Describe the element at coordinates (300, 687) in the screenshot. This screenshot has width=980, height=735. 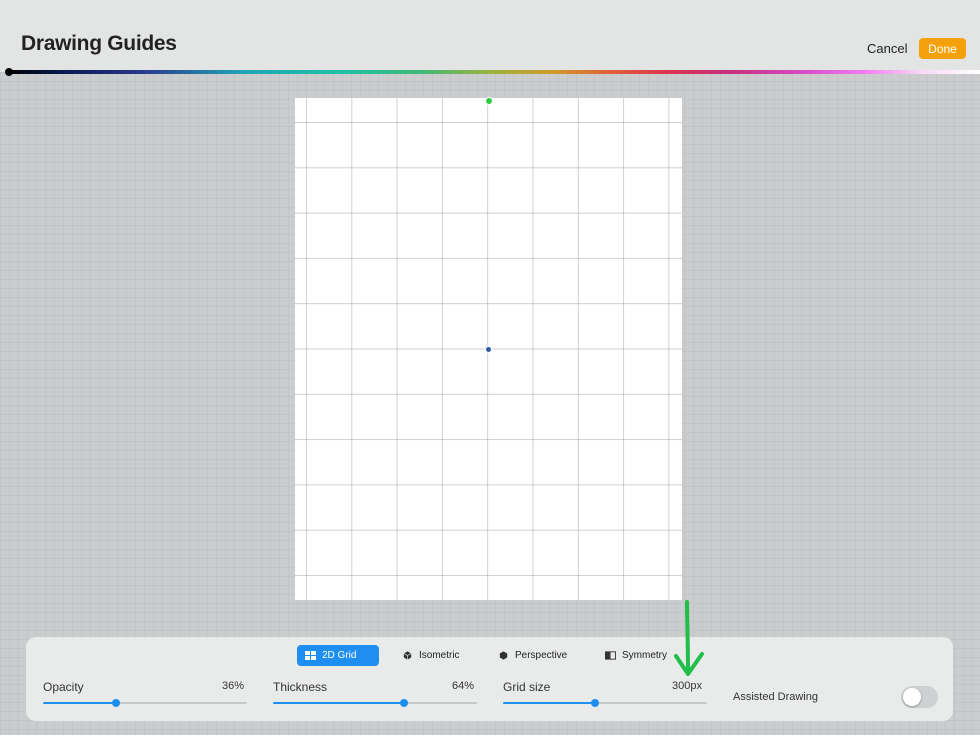
I see `thickness-label: Thickness` at that location.